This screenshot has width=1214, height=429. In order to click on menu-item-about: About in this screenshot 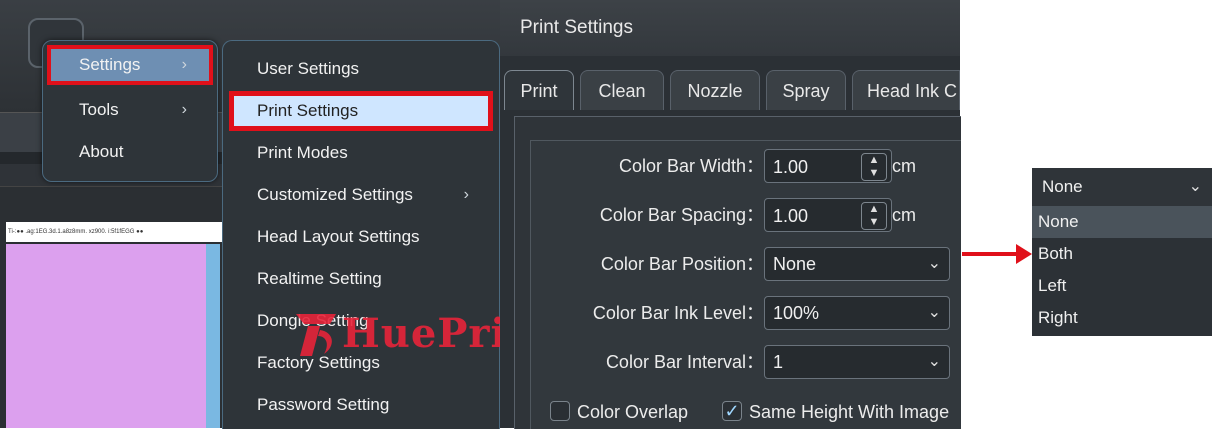, I will do `click(130, 152)`.